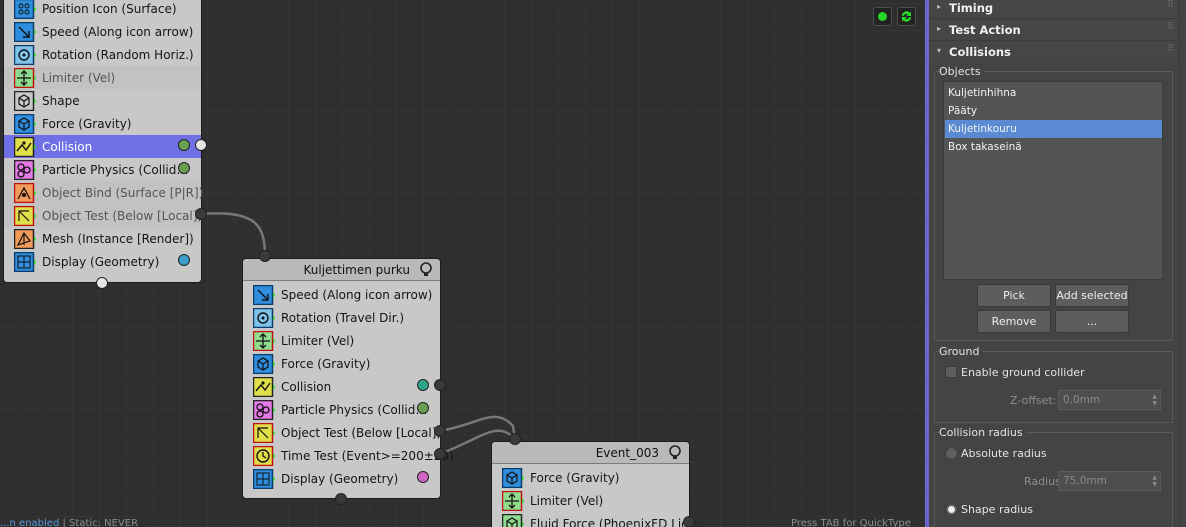  What do you see at coordinates (341, 317) in the screenshot?
I see `operator-row: Rotation (Travel Dir.)` at bounding box center [341, 317].